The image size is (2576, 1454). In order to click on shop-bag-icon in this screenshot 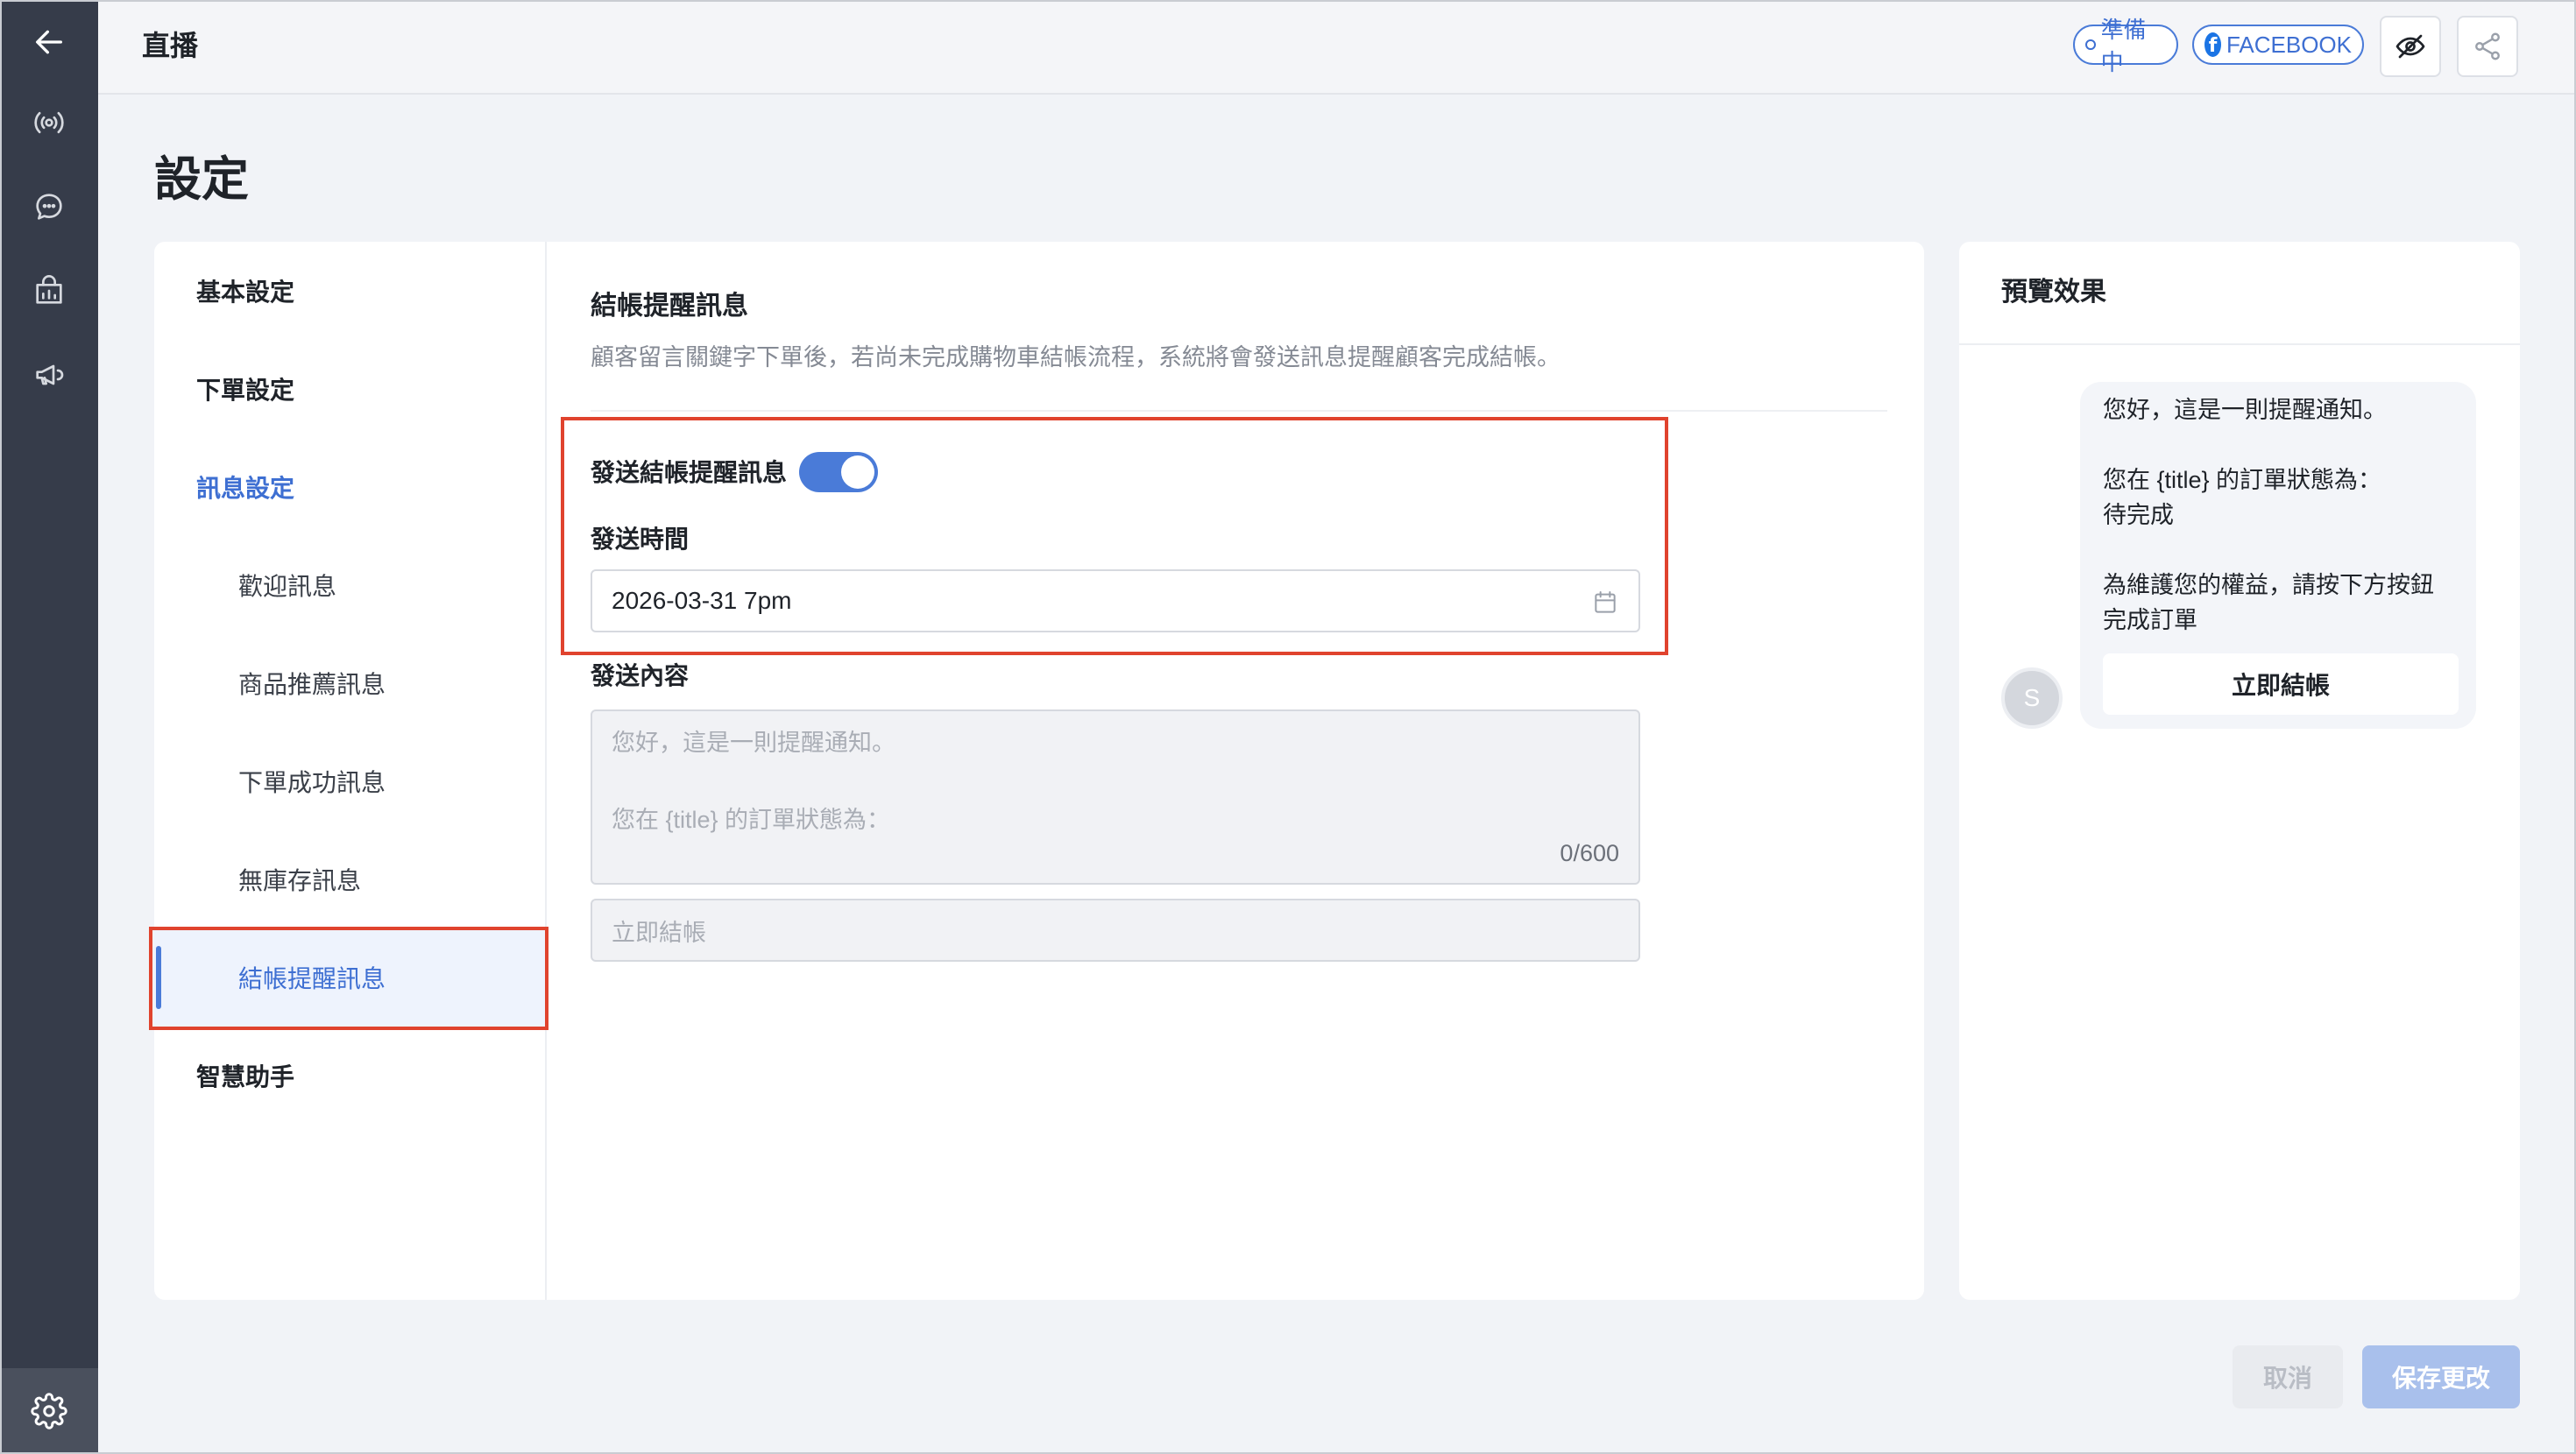, I will do `click(49, 289)`.